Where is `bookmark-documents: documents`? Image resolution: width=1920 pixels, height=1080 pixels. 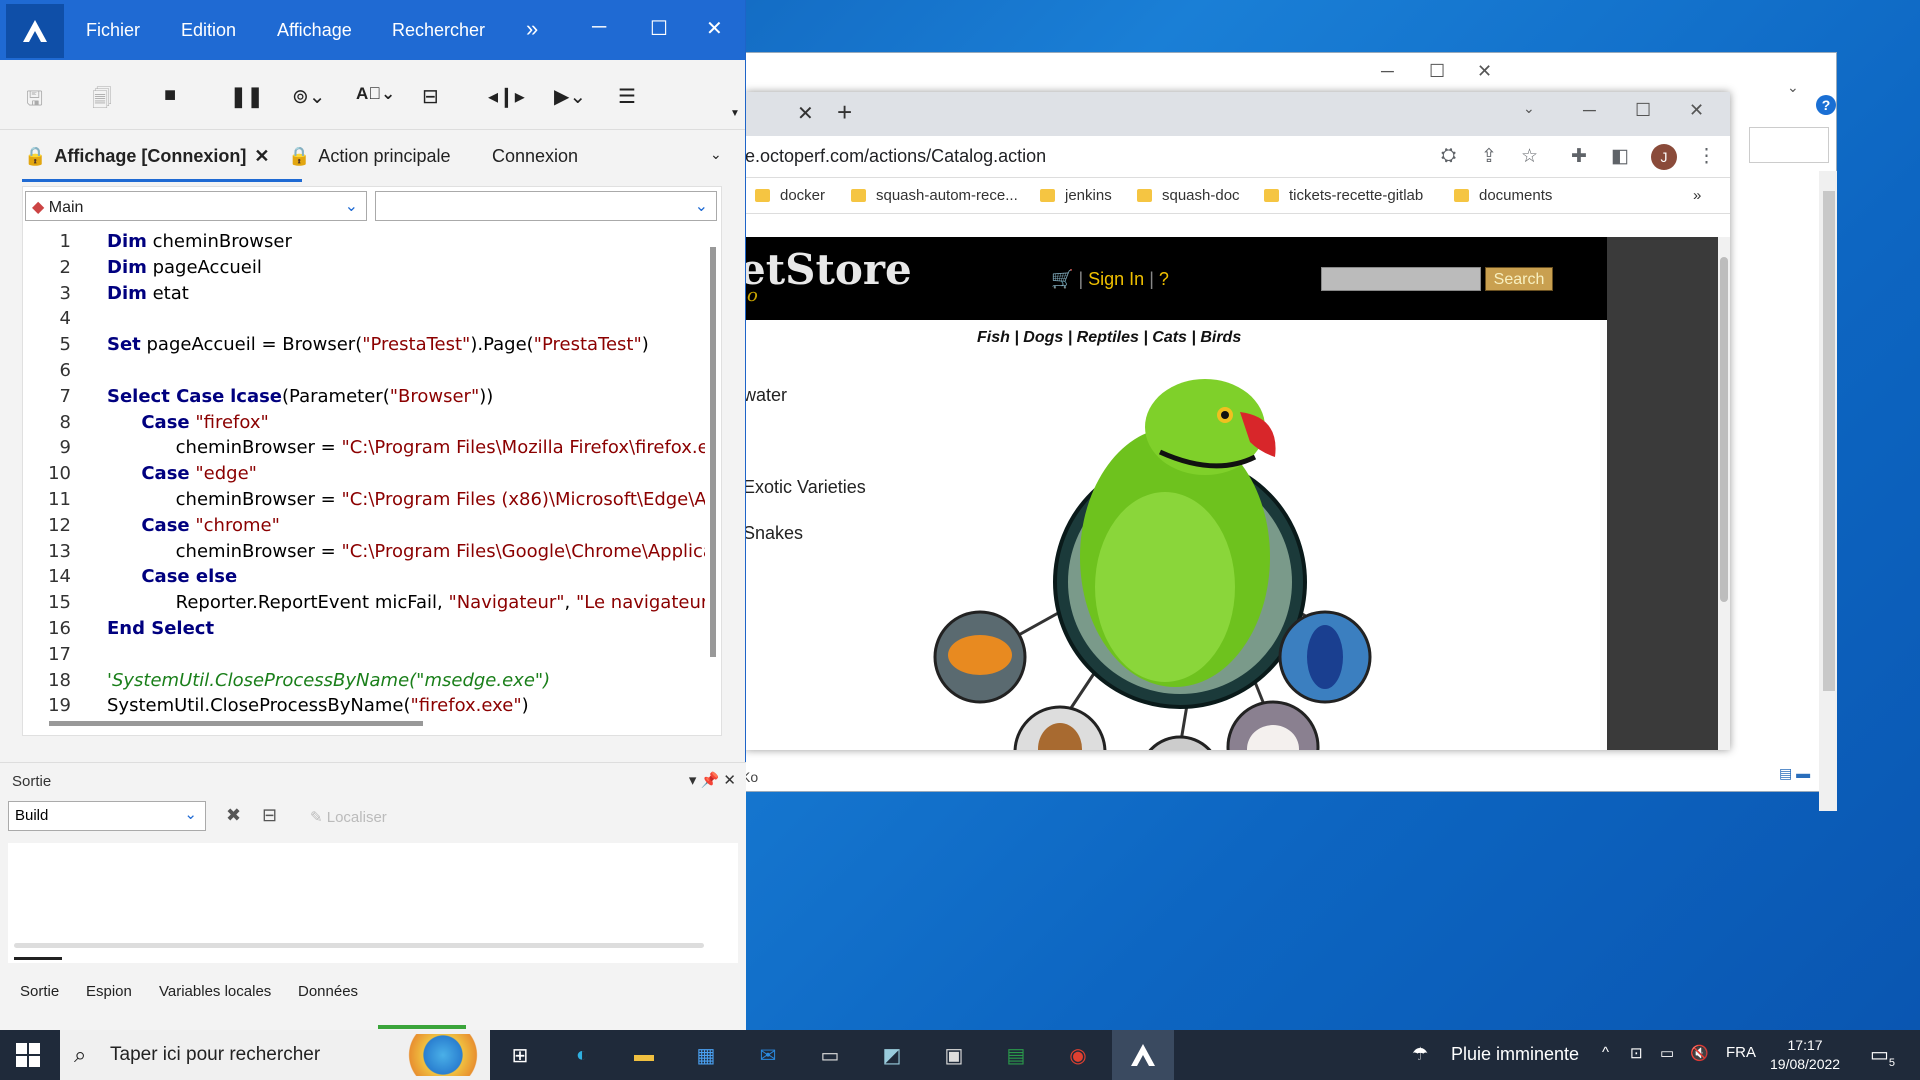 bookmark-documents: documents is located at coordinates (1503, 195).